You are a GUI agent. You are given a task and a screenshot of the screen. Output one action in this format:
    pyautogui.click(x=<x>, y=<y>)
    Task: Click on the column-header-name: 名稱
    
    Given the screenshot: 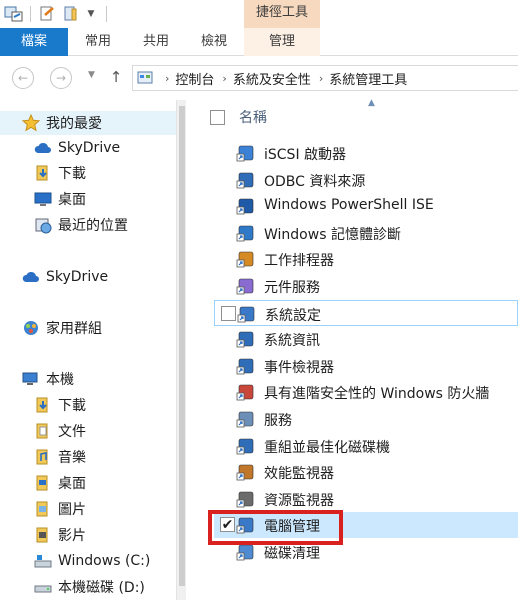 What is the action you would take?
    pyautogui.click(x=238, y=117)
    